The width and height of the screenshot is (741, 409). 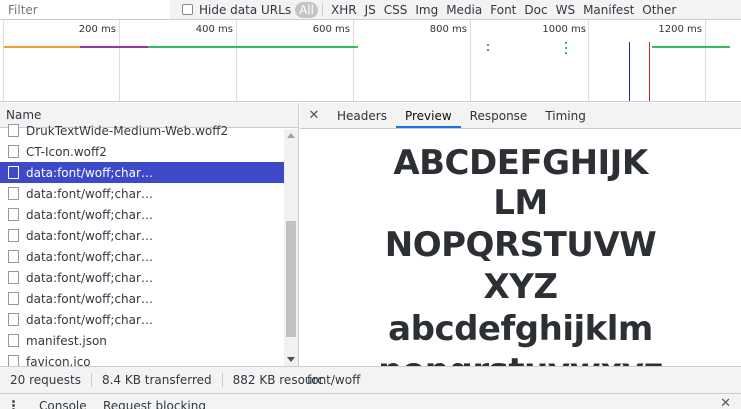 I want to click on filter-input, so click(x=85, y=9).